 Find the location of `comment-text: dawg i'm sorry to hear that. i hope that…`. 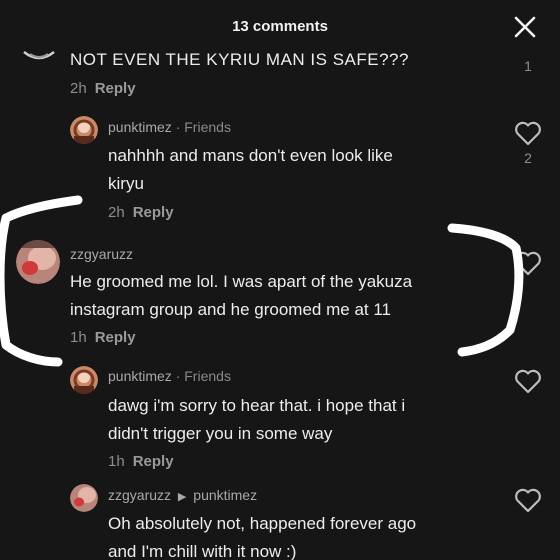

comment-text: dawg i'm sorry to hear that. i hope that… is located at coordinates (256, 420).